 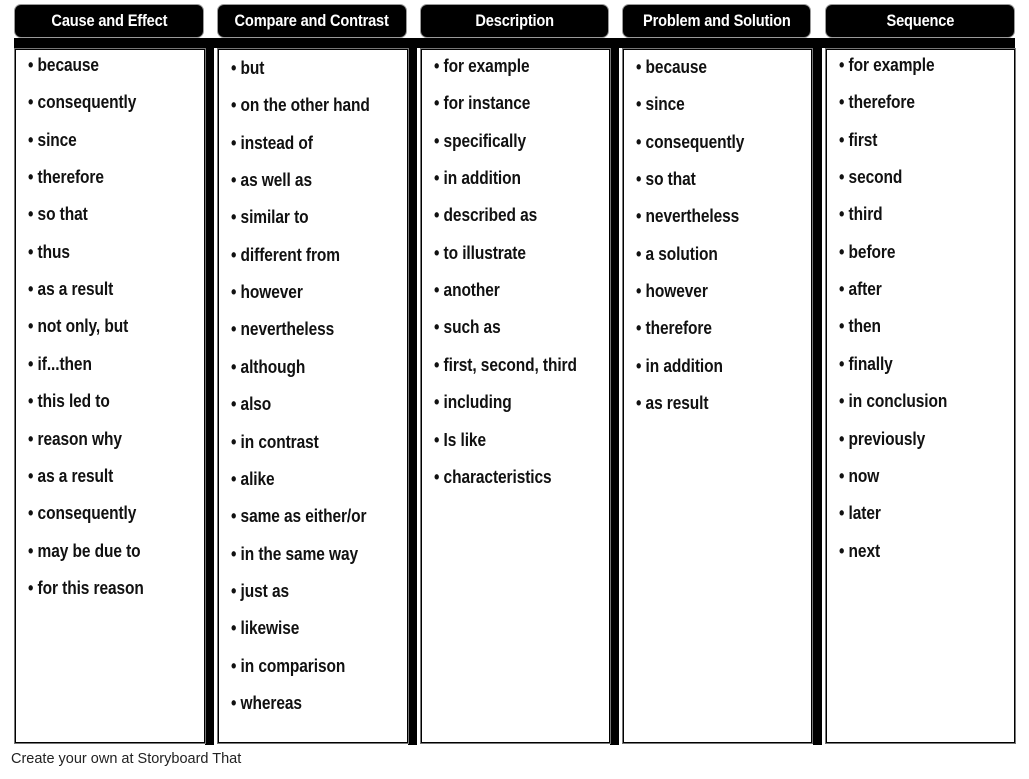 I want to click on word-list-item: • described as, so click(x=486, y=215).